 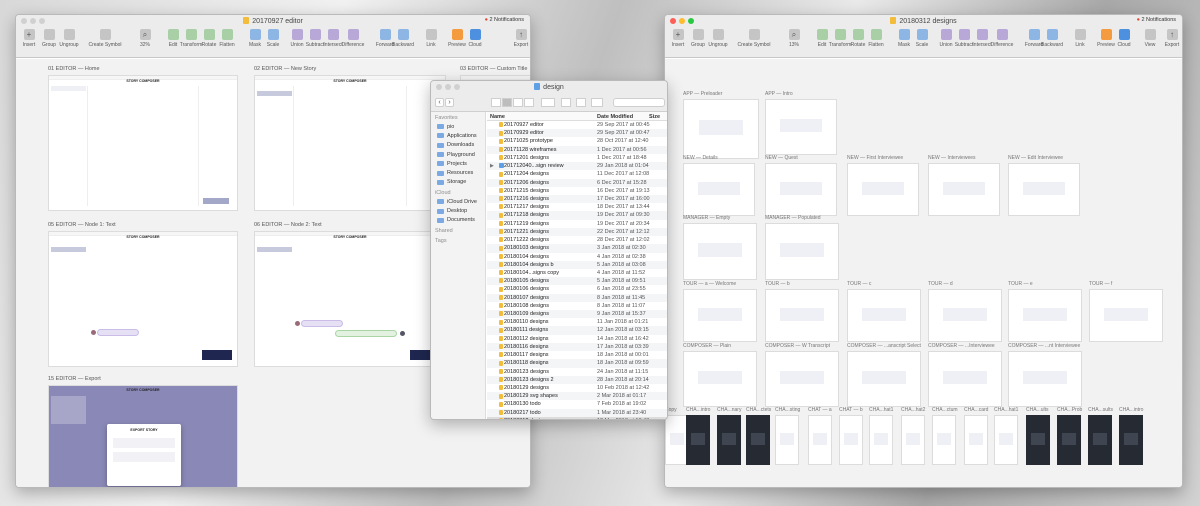 I want to click on toolbar-button-32-: ⌕ 32%, so click(x=145, y=38).